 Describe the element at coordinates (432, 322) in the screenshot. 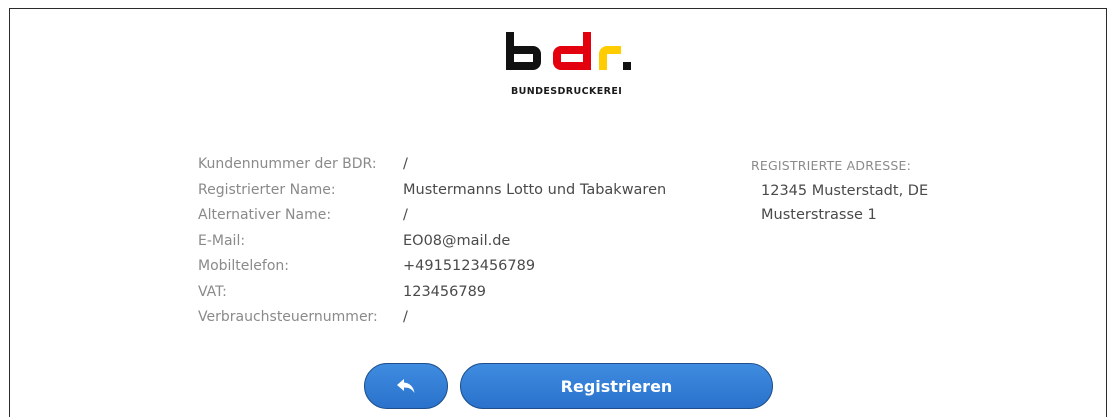

I see `detail-row-excise-number: Verbrauchsteuernummer: /` at that location.